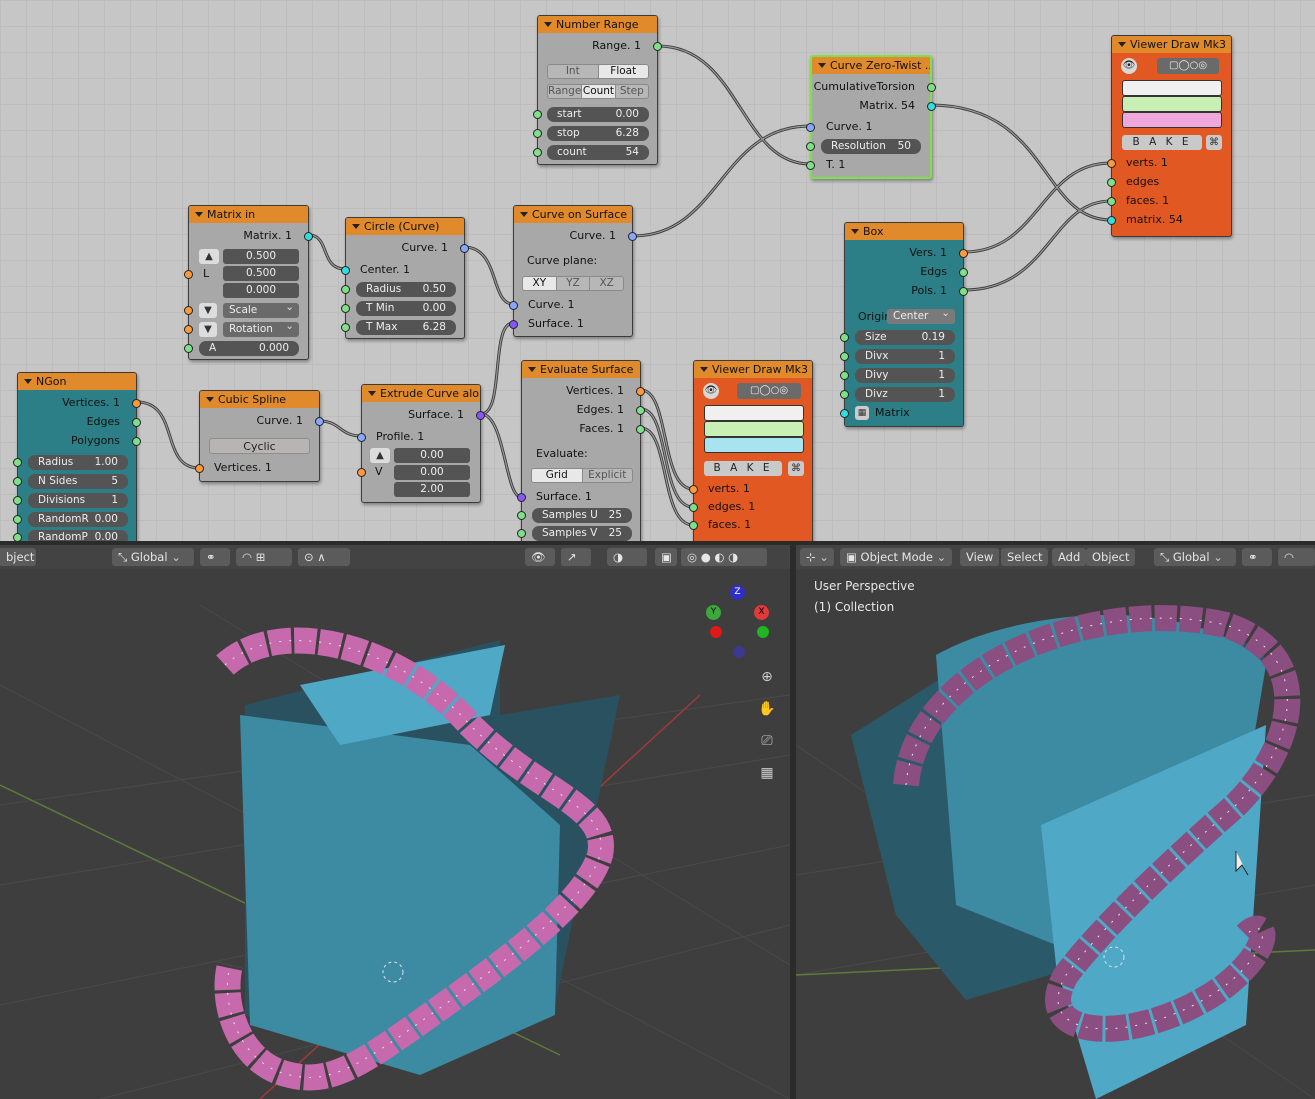 The image size is (1315, 1099). I want to click on socket-v, so click(361, 472).